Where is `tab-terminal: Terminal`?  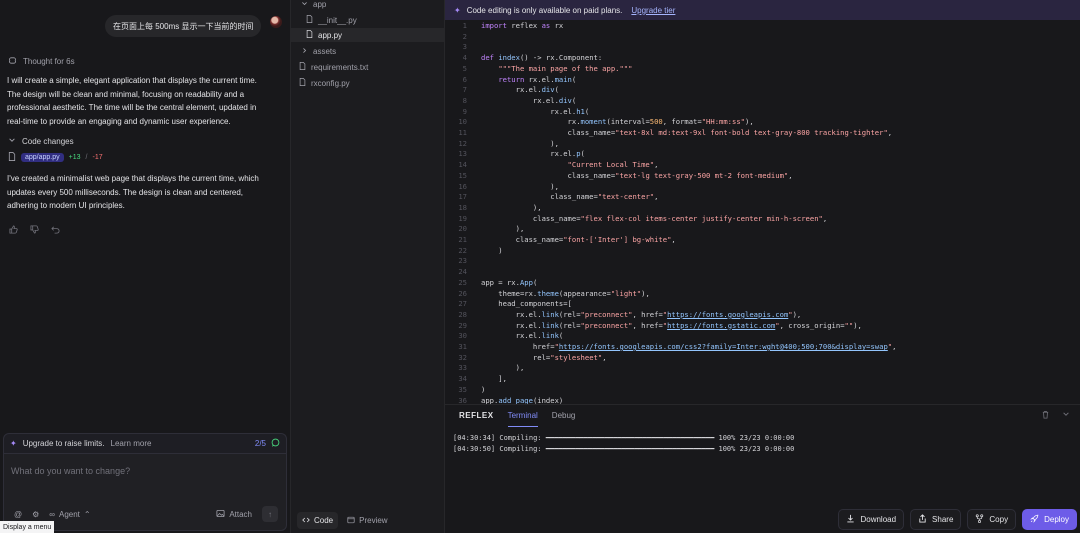 tab-terminal: Terminal is located at coordinates (522, 416).